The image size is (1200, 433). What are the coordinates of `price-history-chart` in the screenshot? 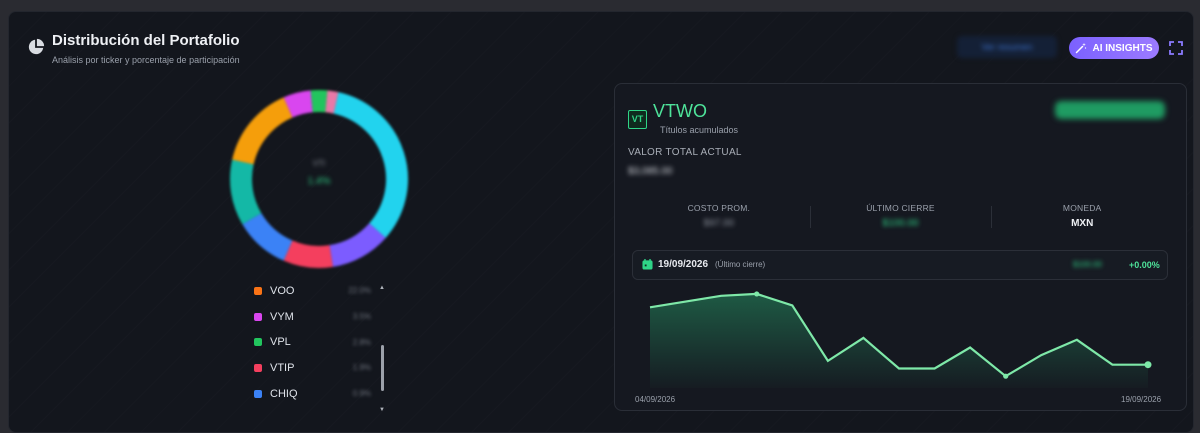 It's located at (899, 338).